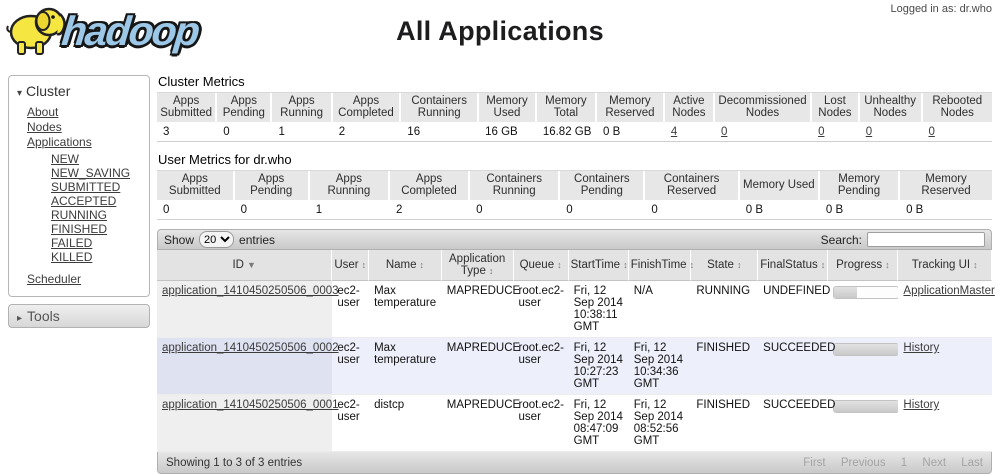 The image size is (1000, 474). I want to click on hadoop-logo: hadoop, so click(103, 31).